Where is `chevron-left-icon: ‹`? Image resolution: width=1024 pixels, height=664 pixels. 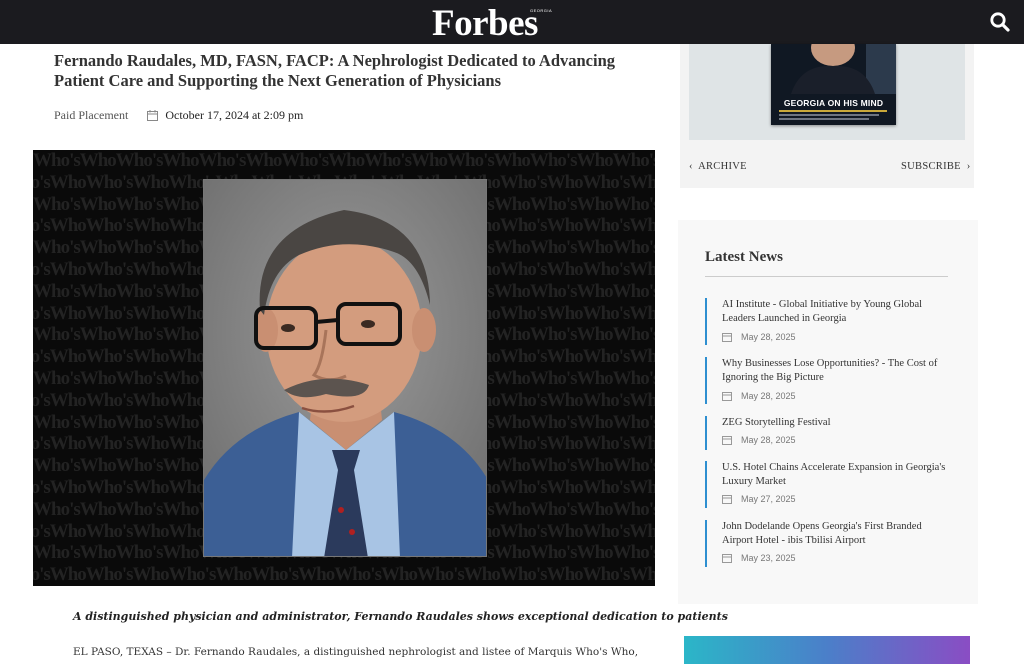 chevron-left-icon: ‹ is located at coordinates (691, 166).